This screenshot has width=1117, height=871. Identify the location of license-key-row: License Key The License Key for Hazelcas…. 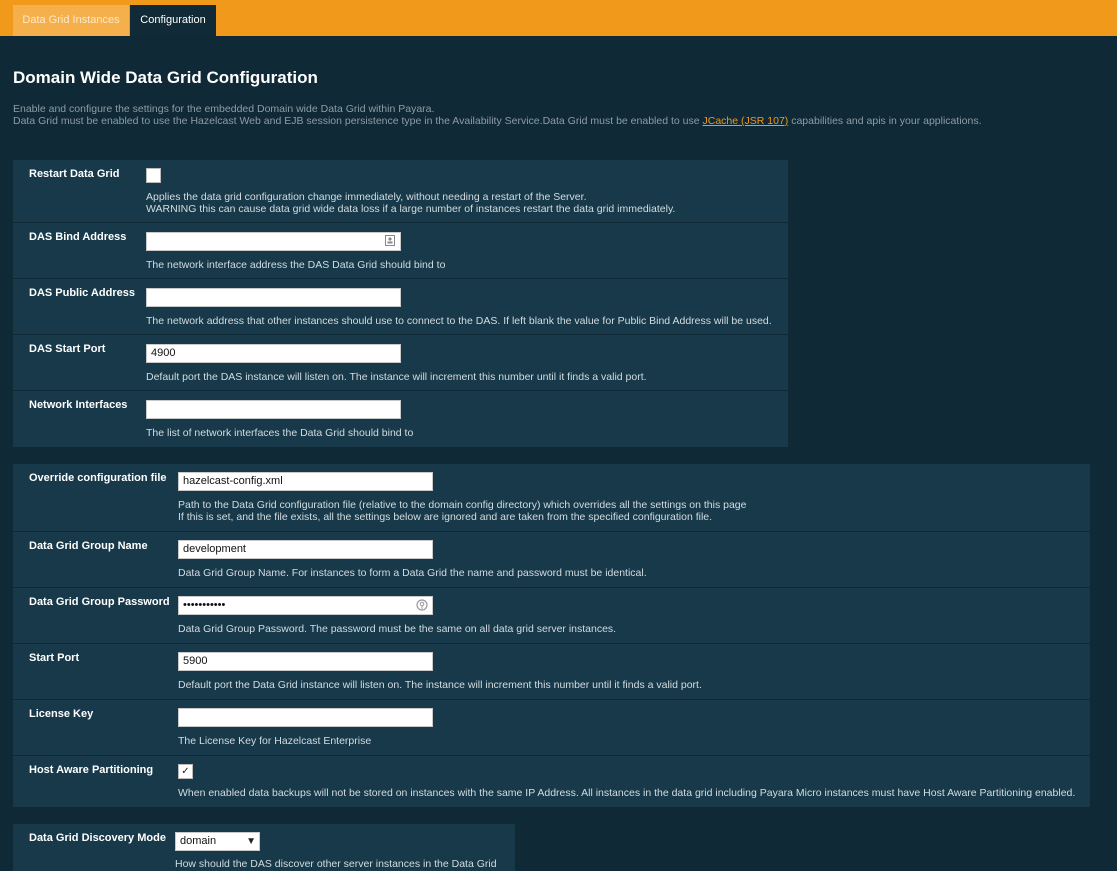
(551, 728).